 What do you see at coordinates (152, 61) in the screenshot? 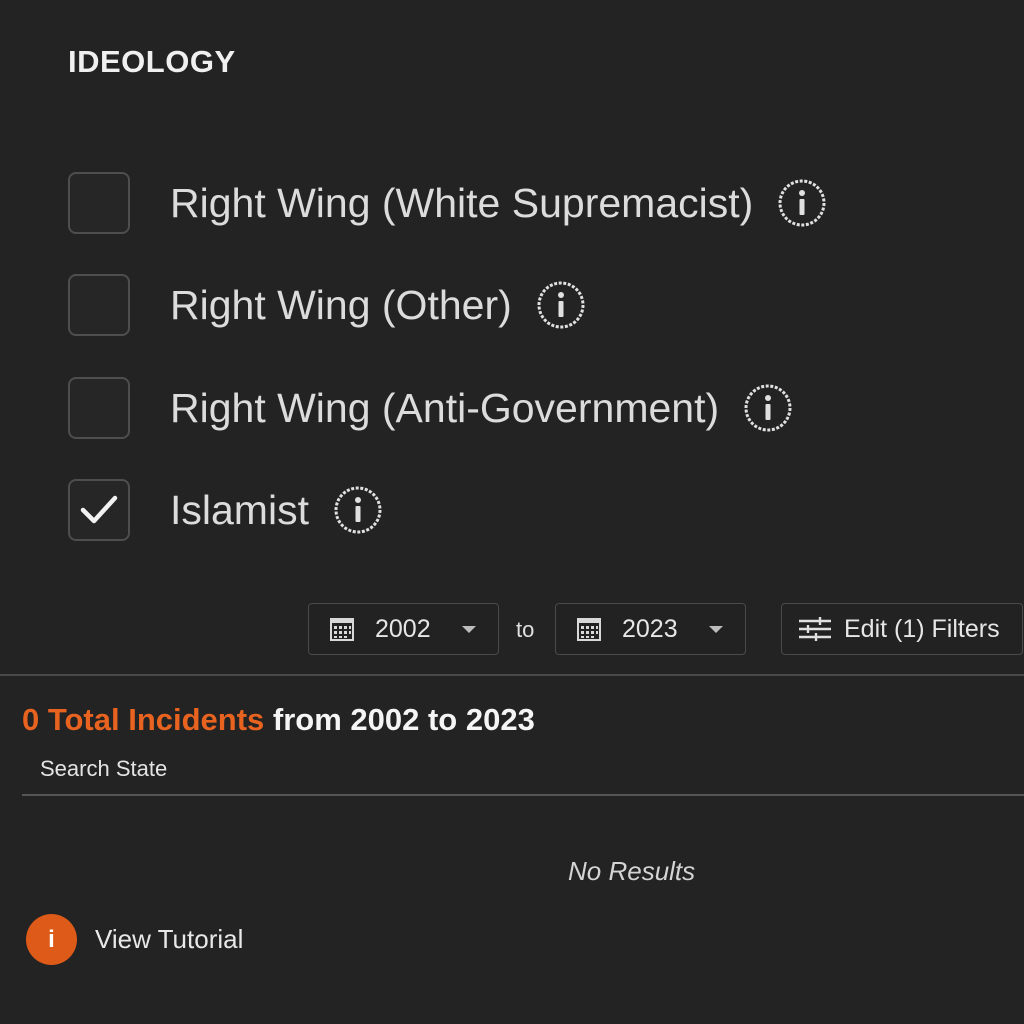
I see `section-title-ideology: IDEOLOGY` at bounding box center [152, 61].